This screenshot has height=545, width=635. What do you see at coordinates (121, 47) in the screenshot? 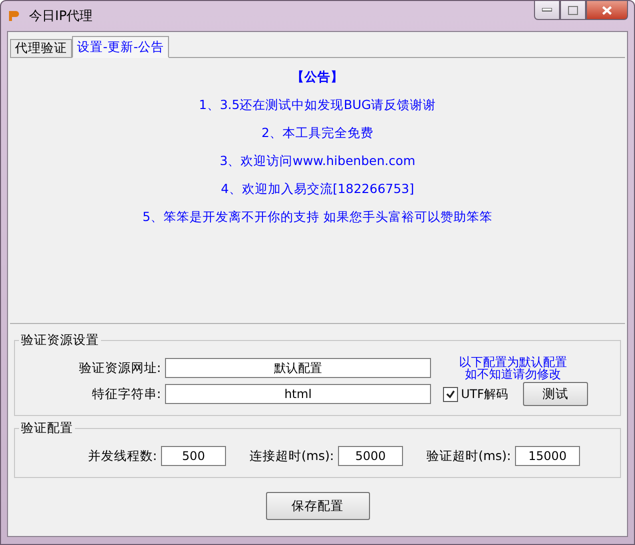
I see `tab: 设置-更新-公告` at bounding box center [121, 47].